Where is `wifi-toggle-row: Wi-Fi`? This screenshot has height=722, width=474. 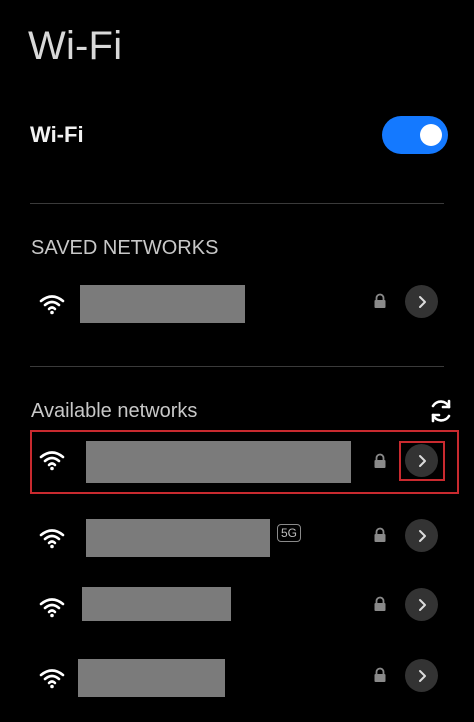
wifi-toggle-row: Wi-Fi is located at coordinates (240, 136).